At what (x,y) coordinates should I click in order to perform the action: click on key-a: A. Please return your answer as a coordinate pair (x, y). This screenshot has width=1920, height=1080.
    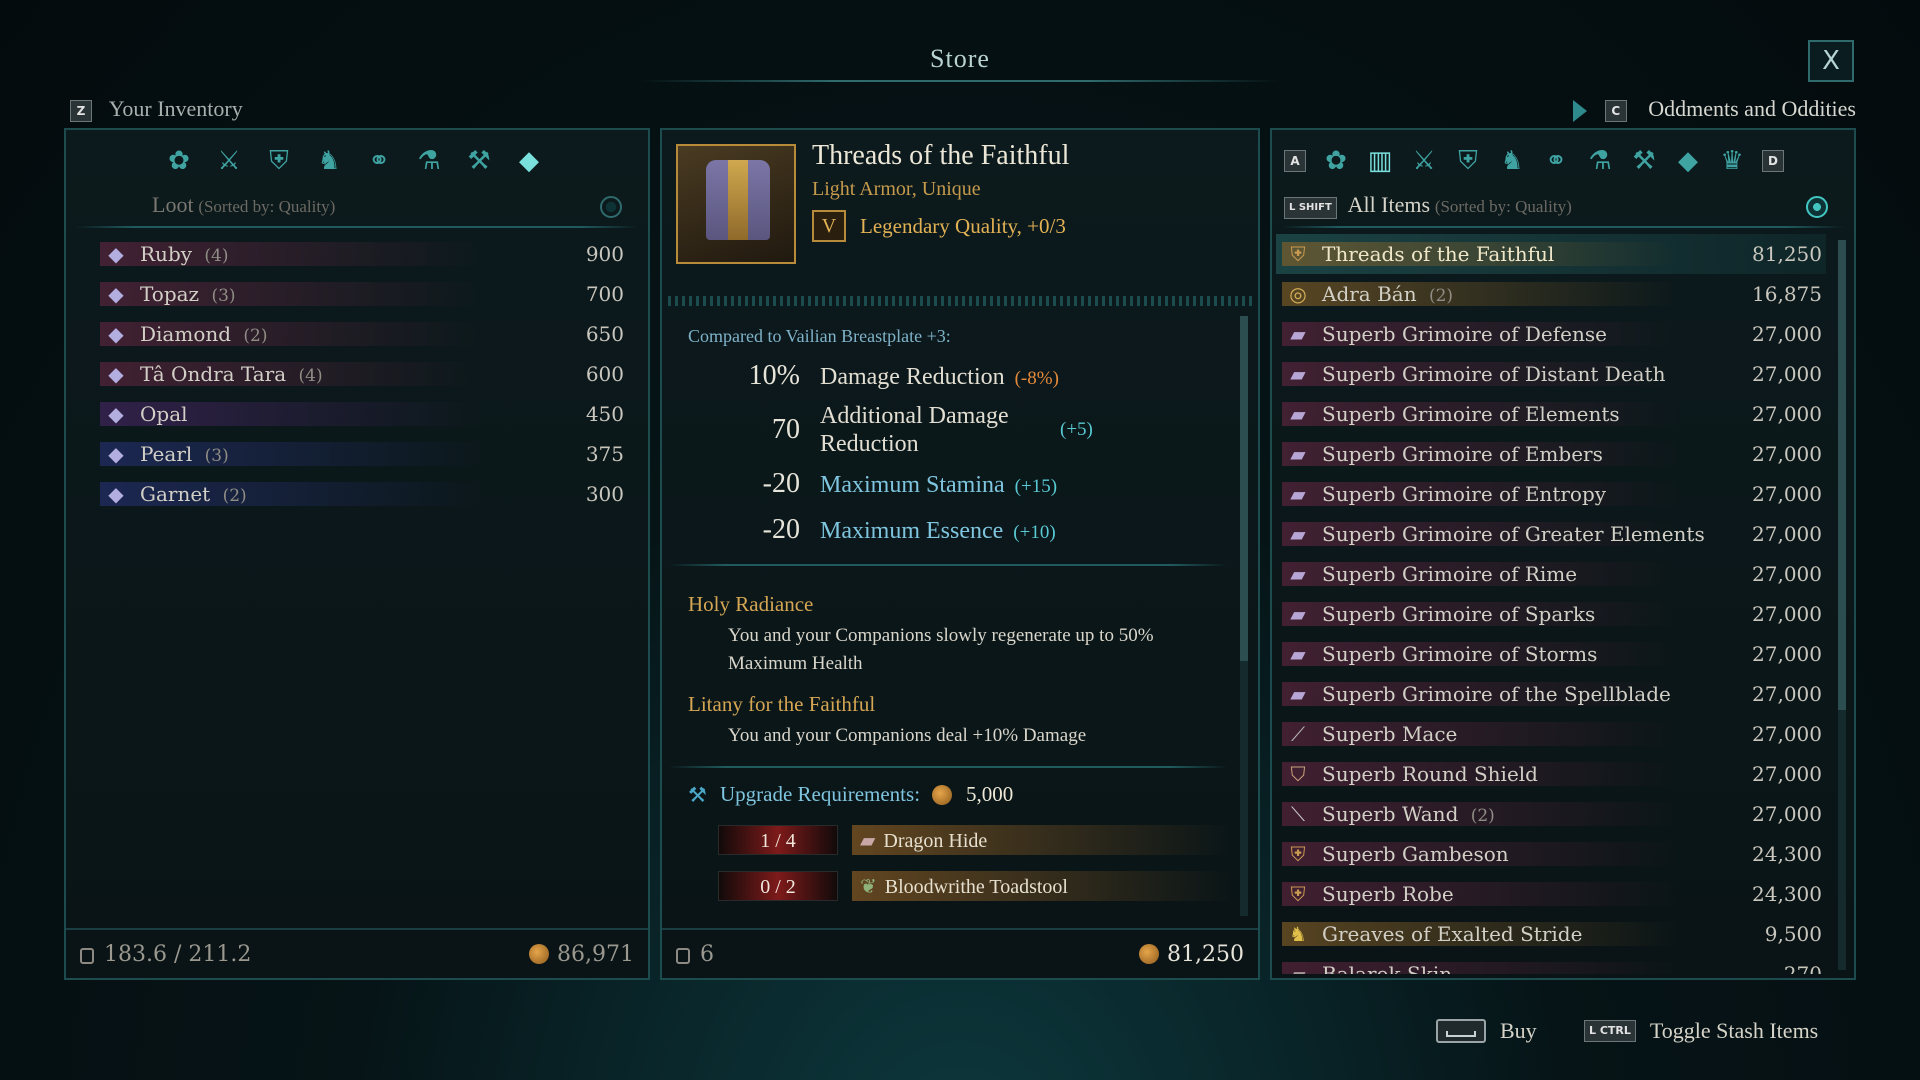
    Looking at the image, I should click on (1295, 161).